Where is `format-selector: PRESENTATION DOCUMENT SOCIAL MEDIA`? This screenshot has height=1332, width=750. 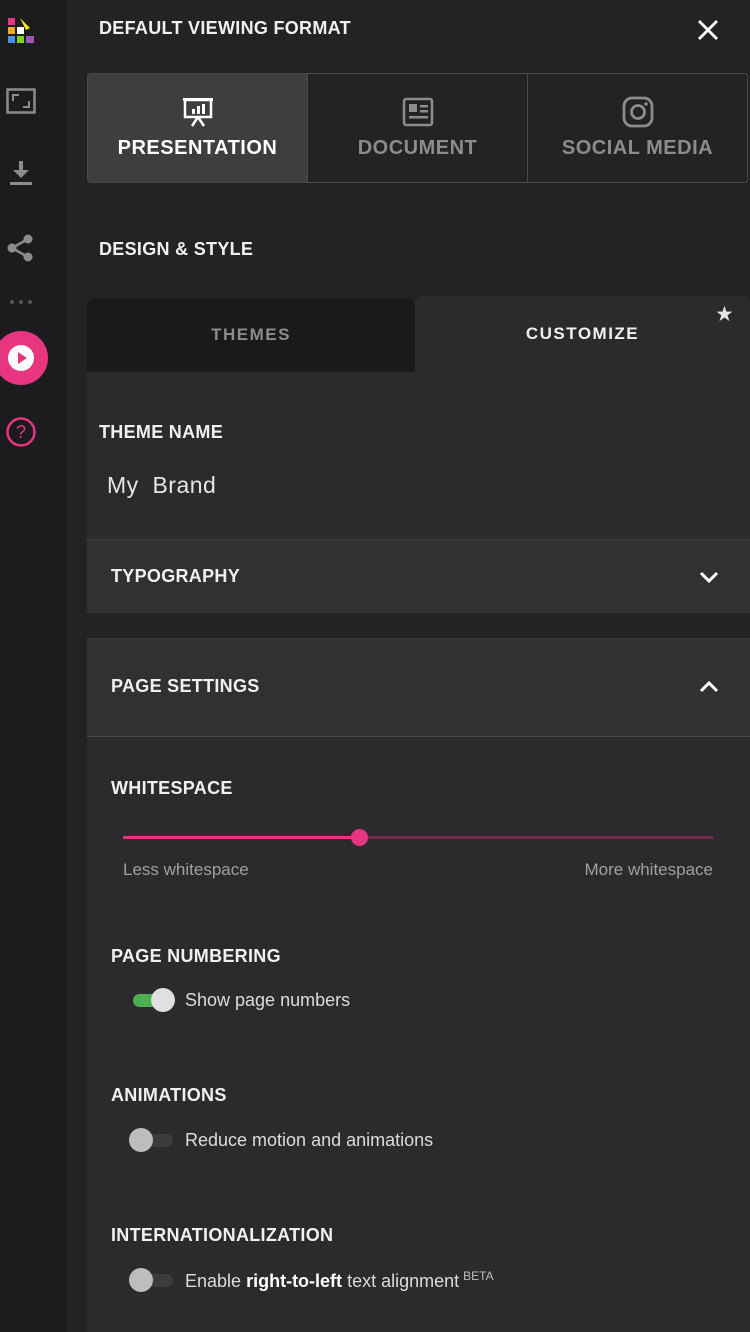 format-selector: PRESENTATION DOCUMENT SOCIAL MEDIA is located at coordinates (417, 128).